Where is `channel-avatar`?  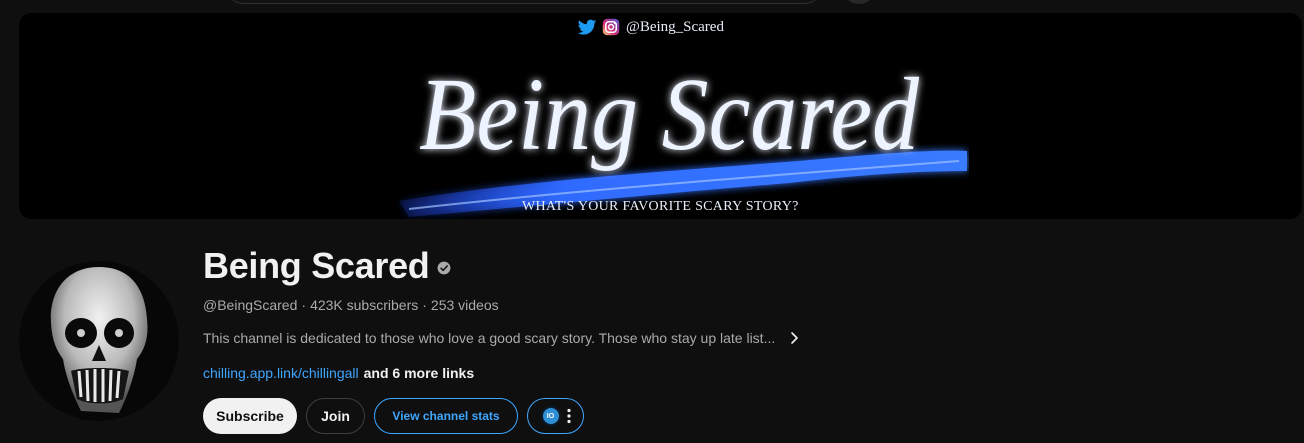
channel-avatar is located at coordinates (99, 341).